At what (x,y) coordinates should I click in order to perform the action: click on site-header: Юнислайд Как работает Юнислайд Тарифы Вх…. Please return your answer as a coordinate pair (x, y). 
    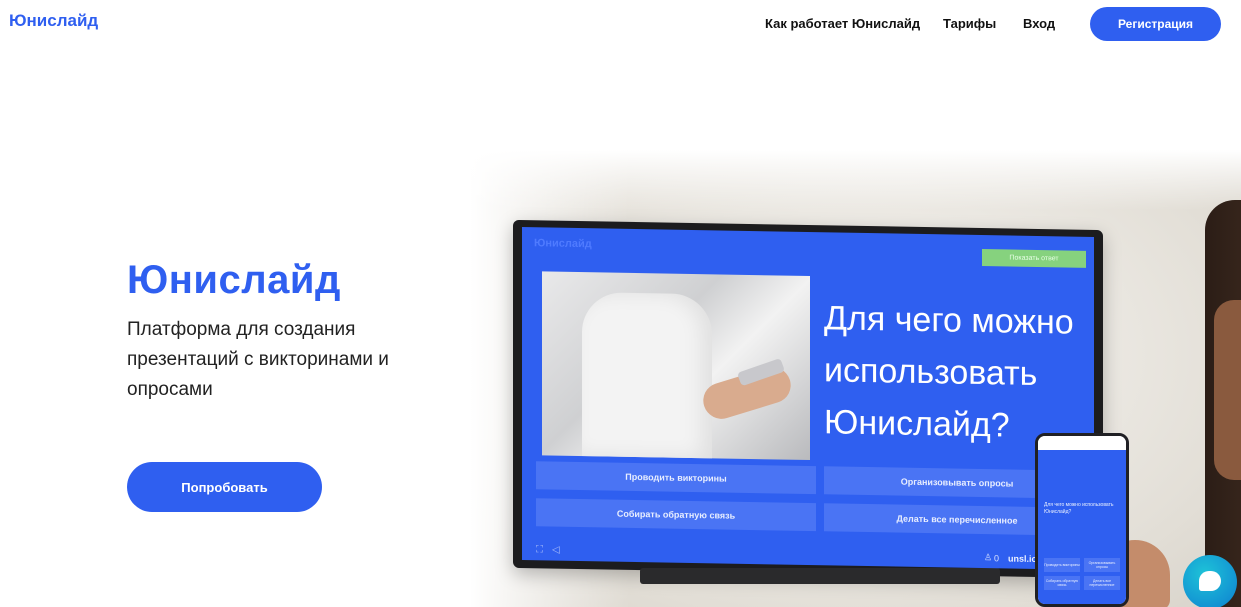
    Looking at the image, I should click on (620, 25).